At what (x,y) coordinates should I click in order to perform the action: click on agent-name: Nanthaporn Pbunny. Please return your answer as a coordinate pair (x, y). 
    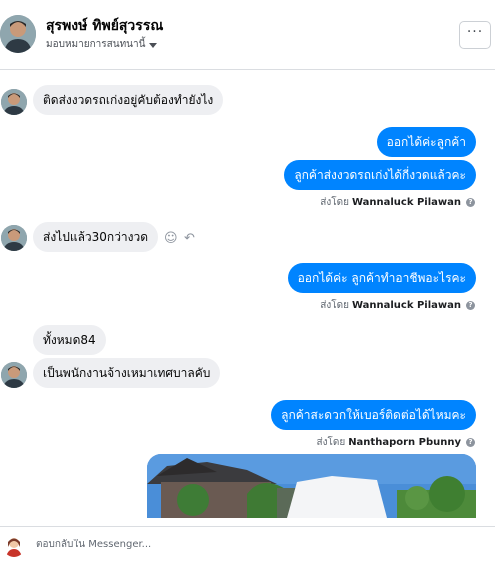
    Looking at the image, I should click on (404, 442).